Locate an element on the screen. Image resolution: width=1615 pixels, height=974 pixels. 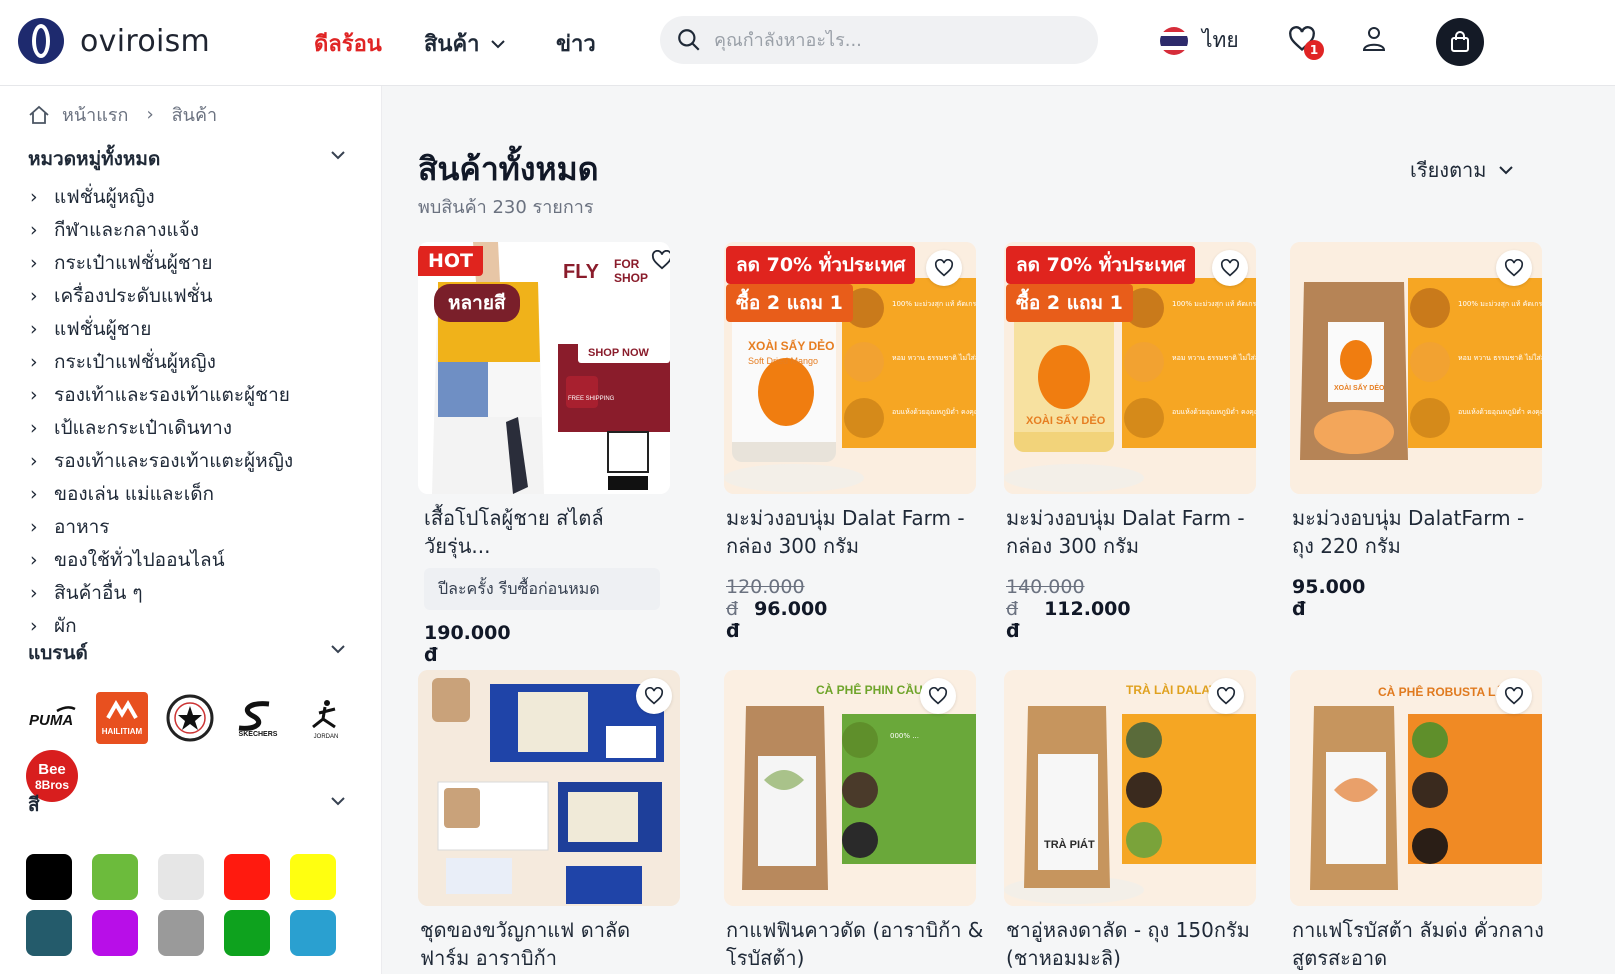
category-item: › ของใช้ทั่วไปออนไลน์ is located at coordinates (161, 559).